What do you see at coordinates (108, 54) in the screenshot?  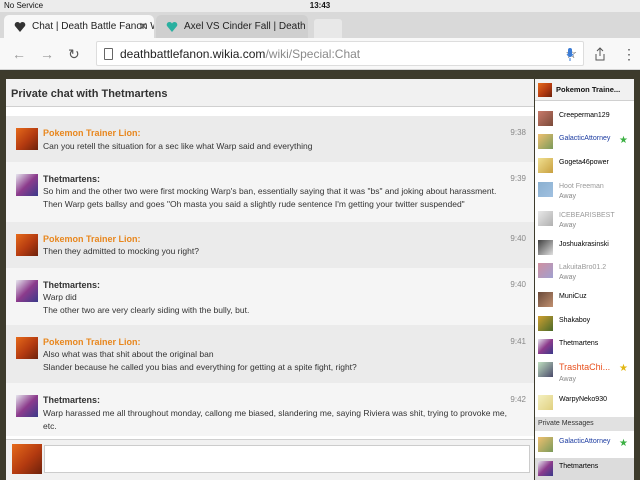 I see `page-icon` at bounding box center [108, 54].